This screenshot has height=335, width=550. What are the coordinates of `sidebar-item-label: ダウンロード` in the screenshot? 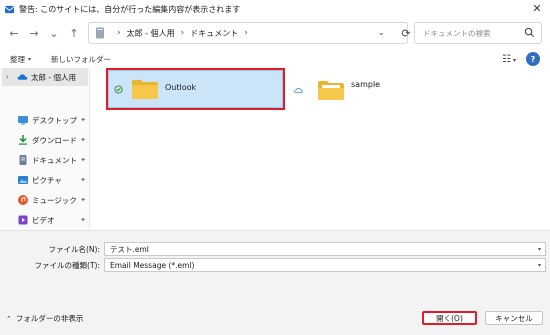 It's located at (54, 140).